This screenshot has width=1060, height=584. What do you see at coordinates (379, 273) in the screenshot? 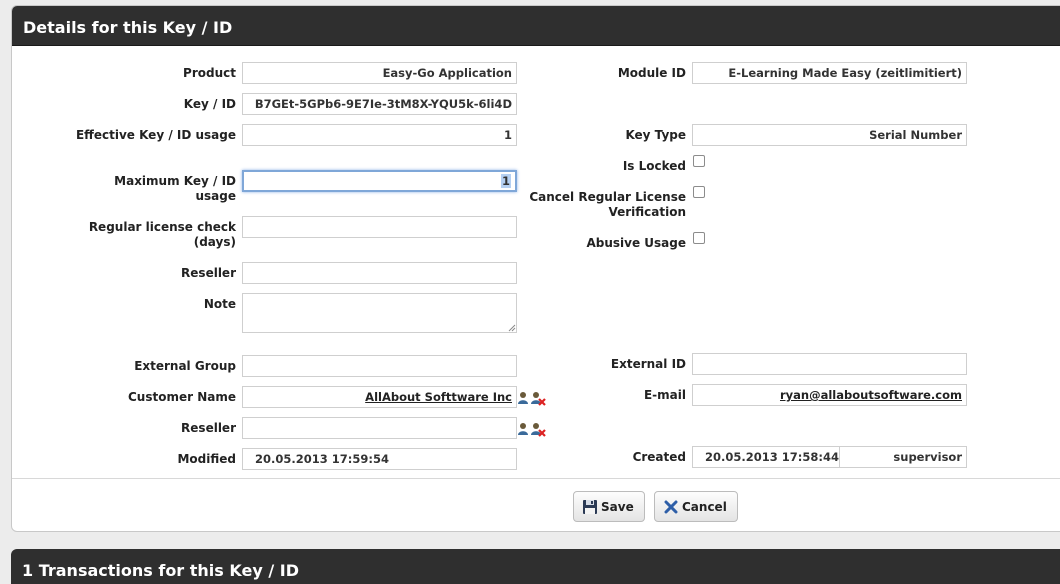
I see `reseller-input` at bounding box center [379, 273].